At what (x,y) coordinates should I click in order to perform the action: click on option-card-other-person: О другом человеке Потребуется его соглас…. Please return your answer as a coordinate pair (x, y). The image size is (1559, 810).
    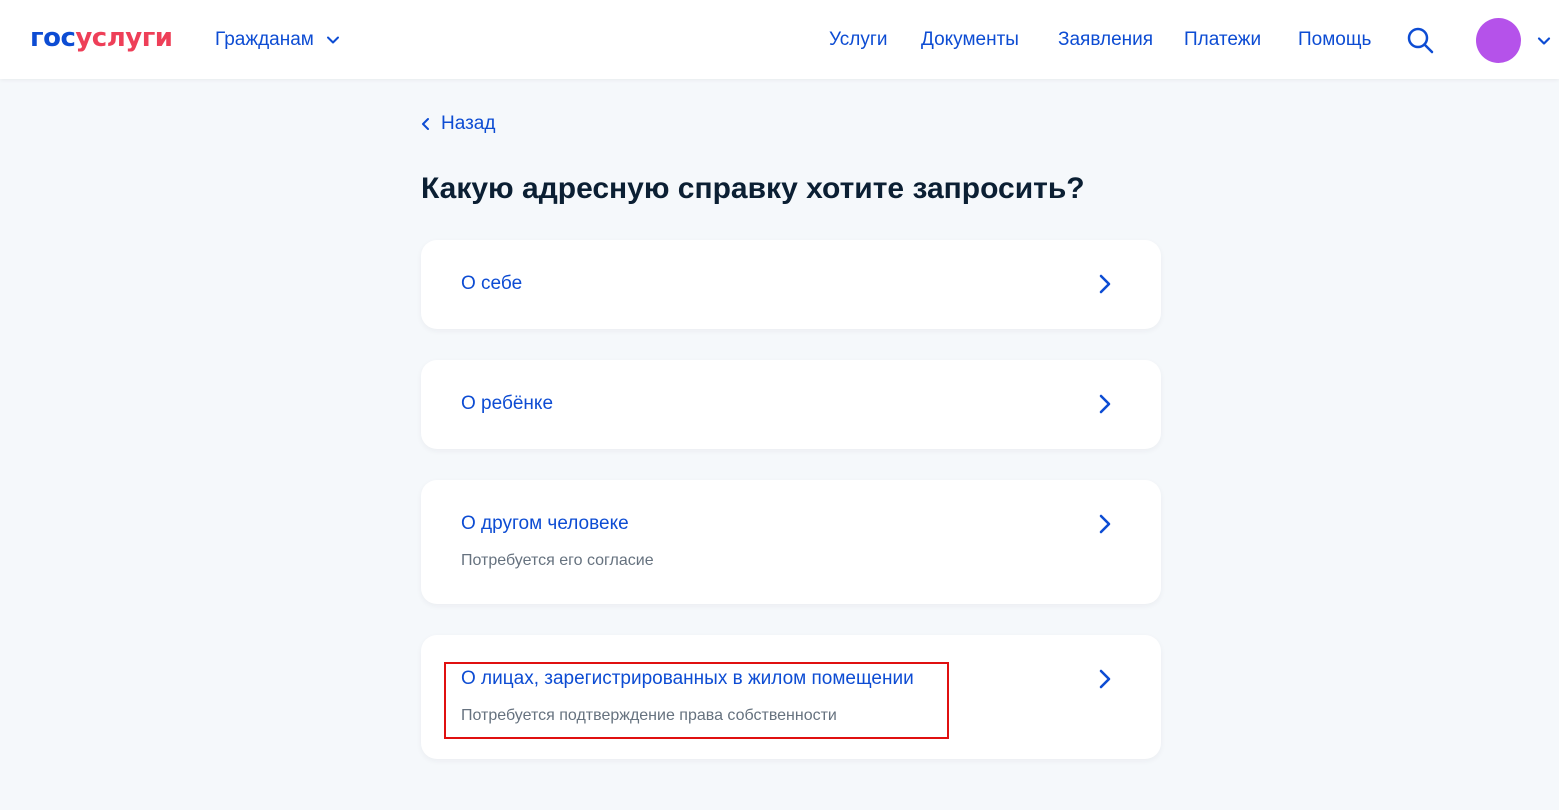
    Looking at the image, I should click on (791, 542).